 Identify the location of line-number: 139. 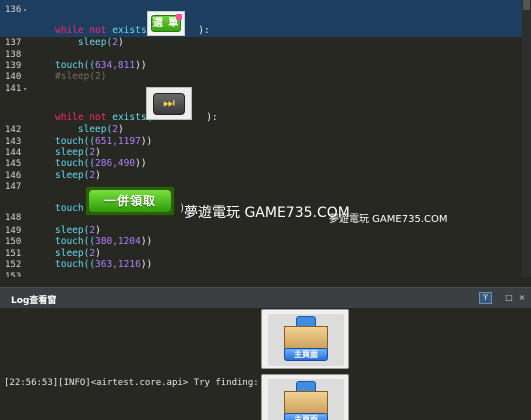
(13, 66).